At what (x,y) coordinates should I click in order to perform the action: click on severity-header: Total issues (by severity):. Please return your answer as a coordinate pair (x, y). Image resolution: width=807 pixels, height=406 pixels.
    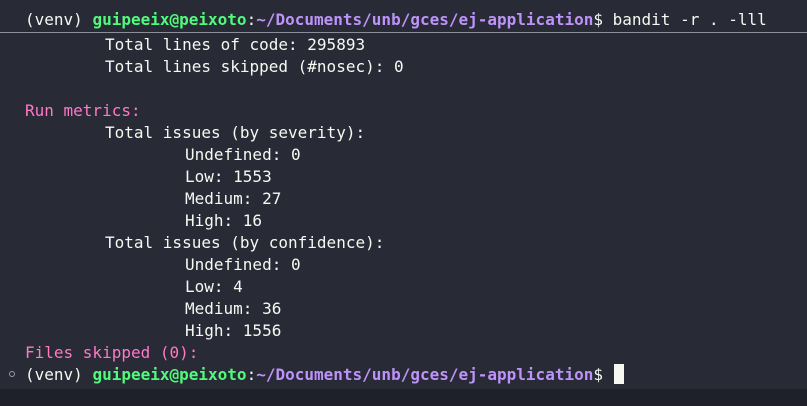
    Looking at the image, I should click on (235, 132).